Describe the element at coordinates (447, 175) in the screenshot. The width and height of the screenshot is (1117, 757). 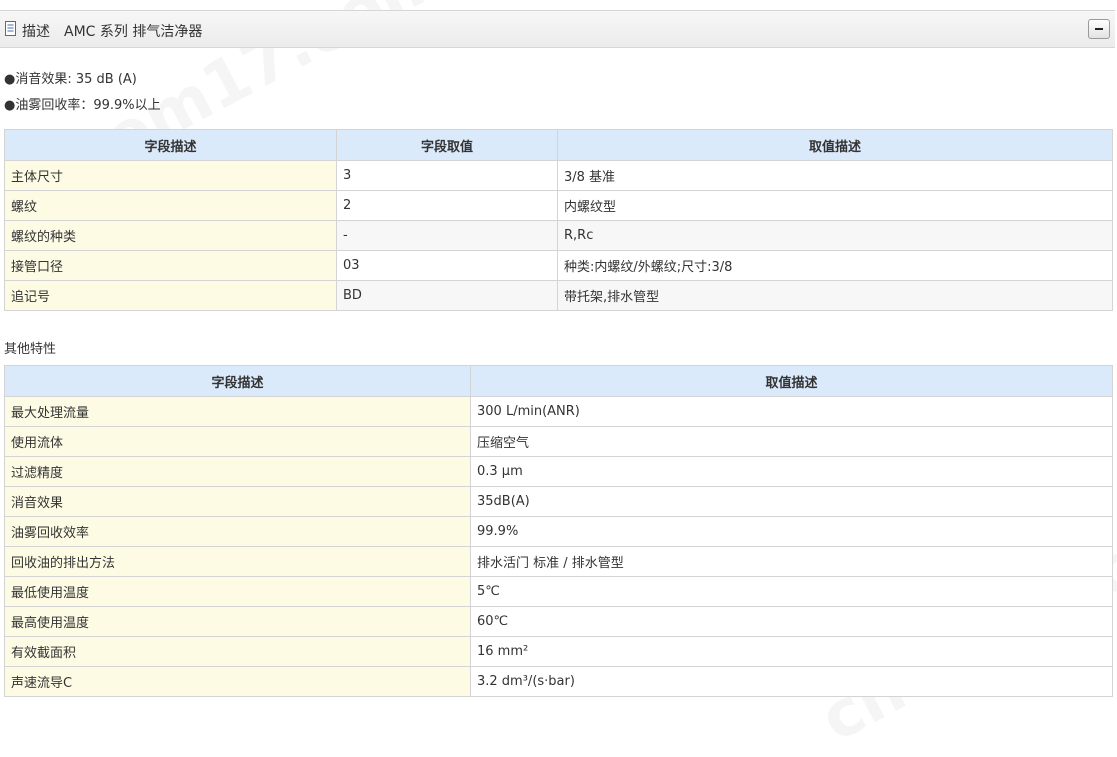
I see `field-value-cell: 3` at that location.